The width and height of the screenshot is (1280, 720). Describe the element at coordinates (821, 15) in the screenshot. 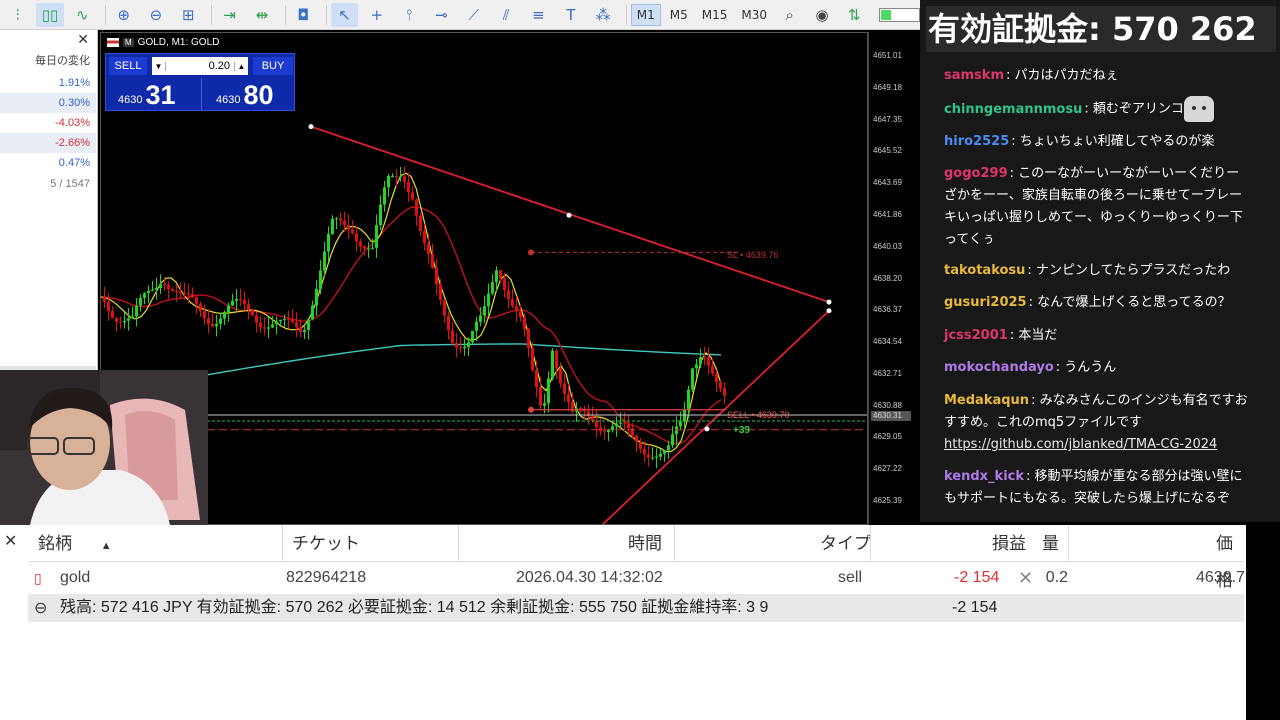

I see `account-icon: ◉` at that location.